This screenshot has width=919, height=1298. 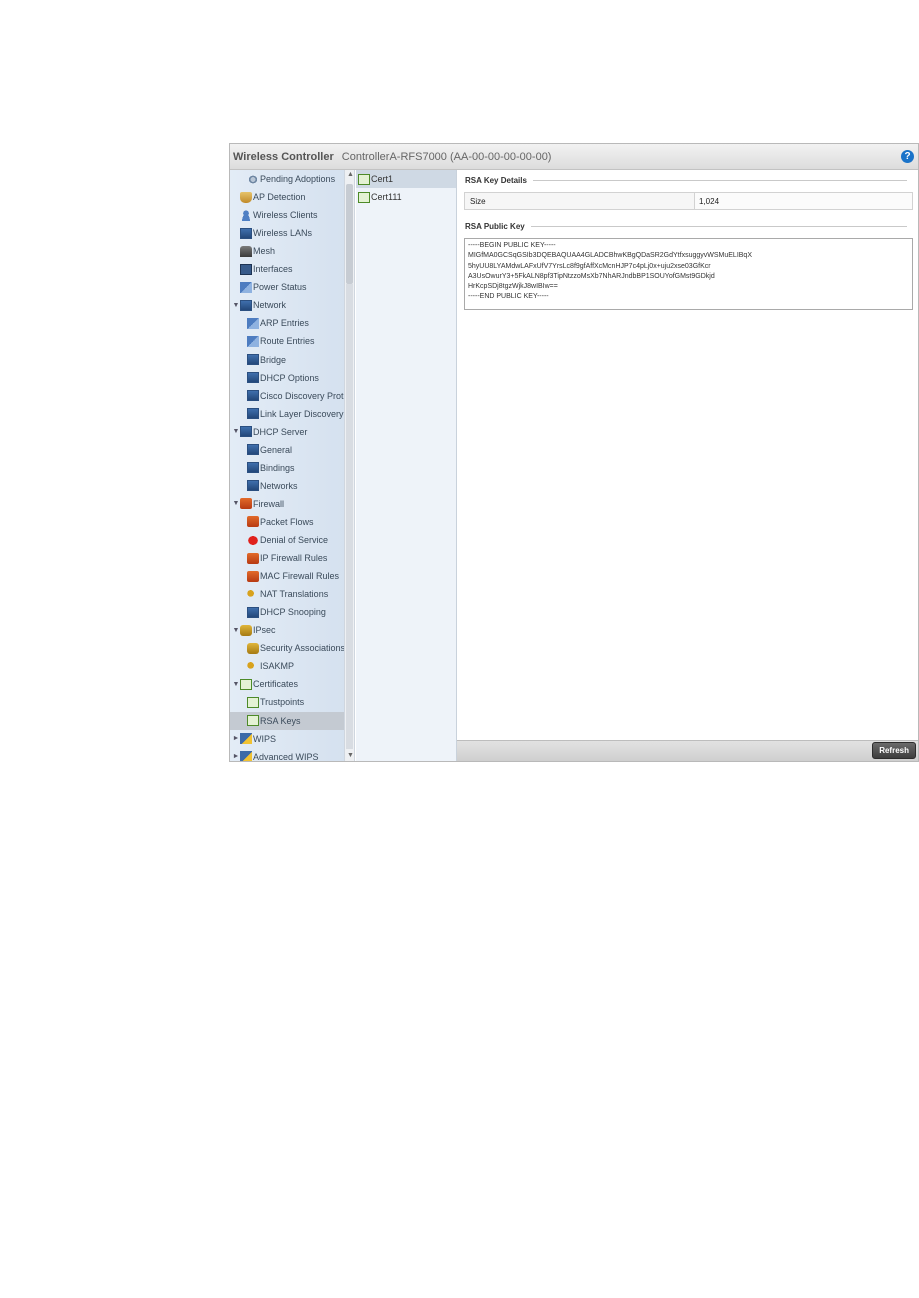 What do you see at coordinates (280, 287) in the screenshot?
I see `sidebar-item-label: Power Status` at bounding box center [280, 287].